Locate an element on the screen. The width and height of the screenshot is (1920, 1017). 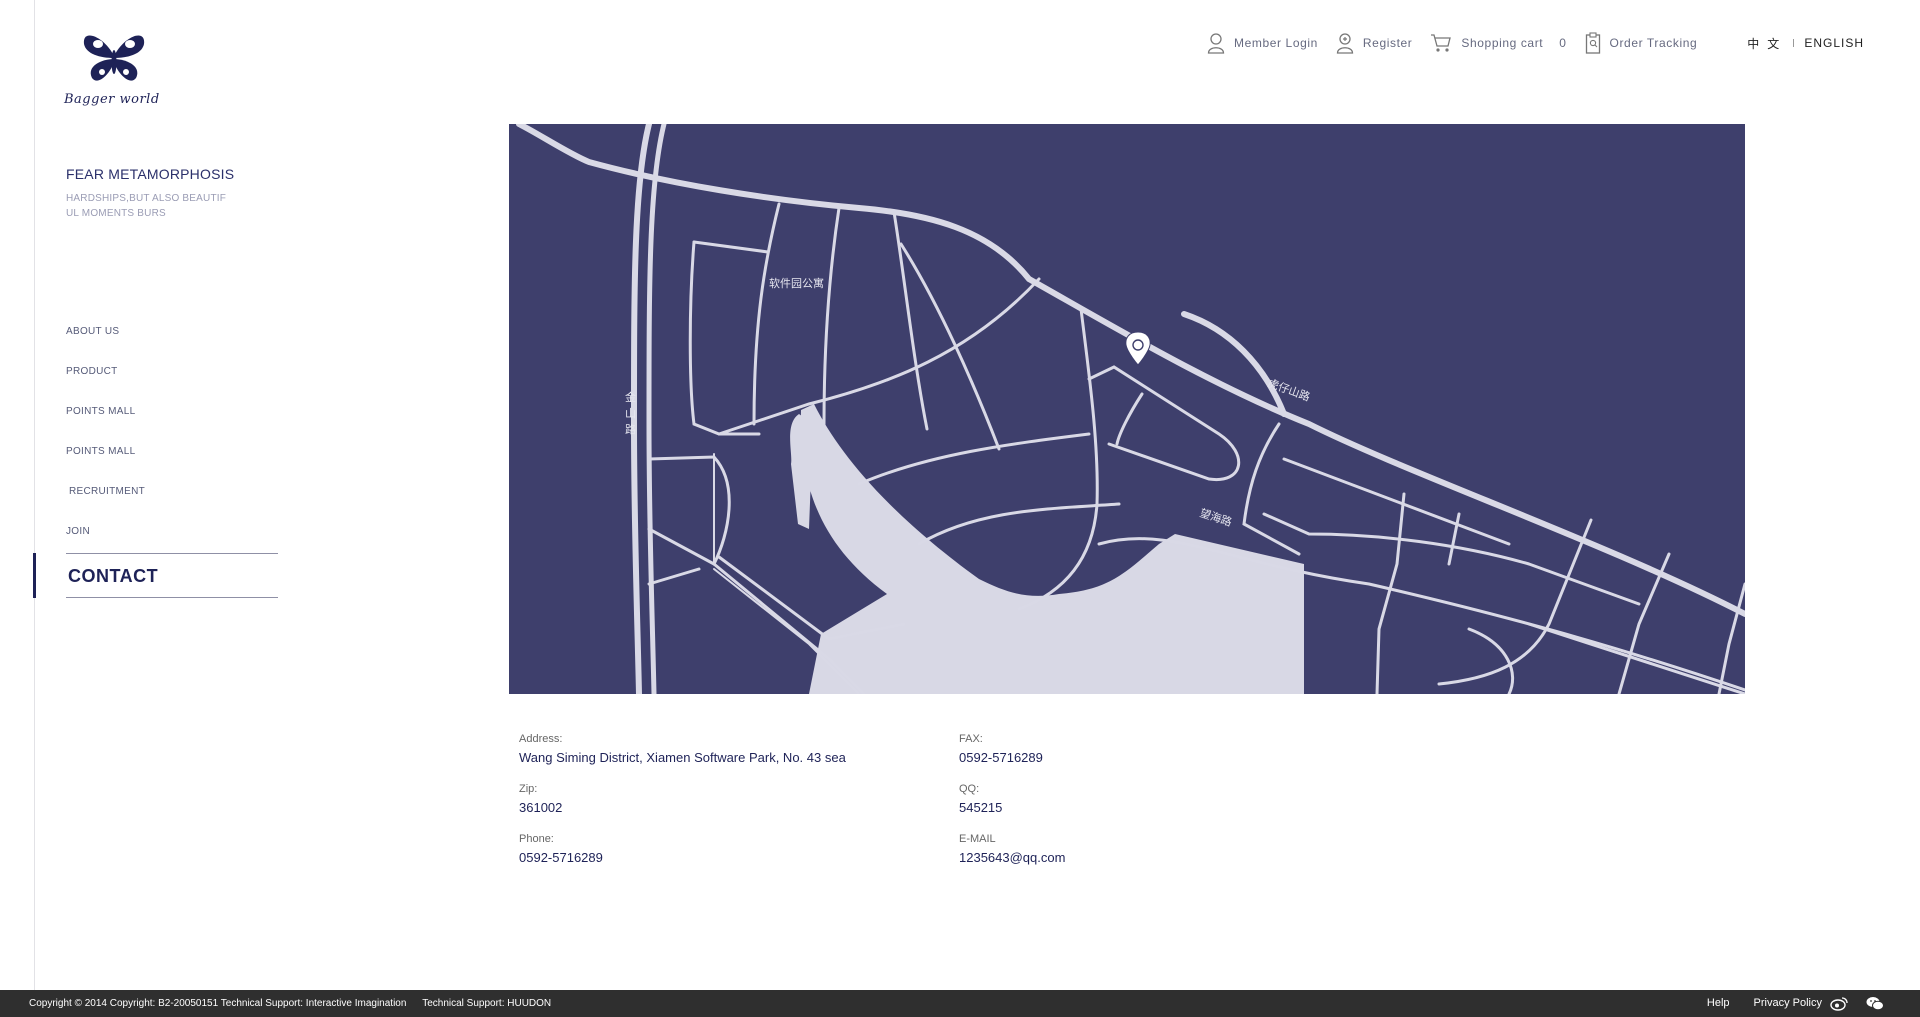
map-label: 山 is located at coordinates (630, 413).